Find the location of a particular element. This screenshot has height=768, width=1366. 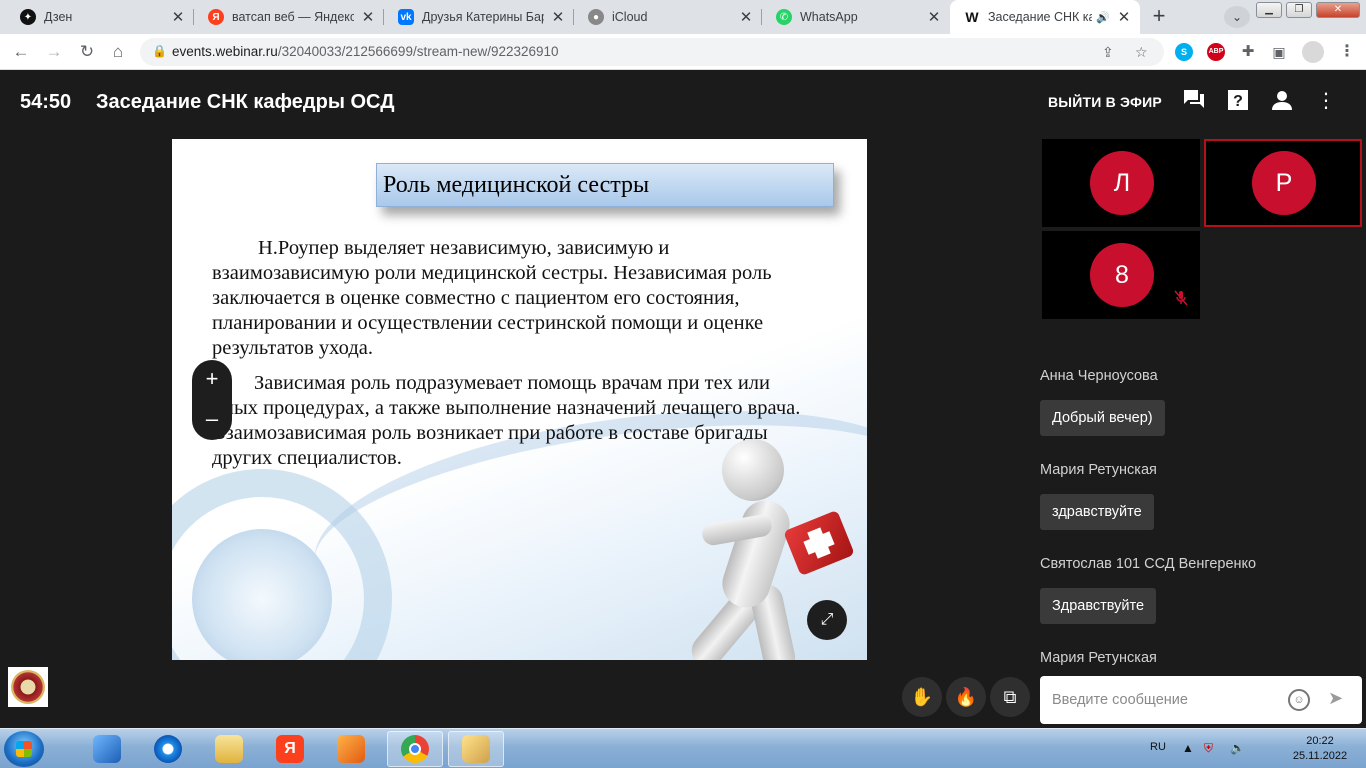

language-indicator: RU is located at coordinates (1158, 747).